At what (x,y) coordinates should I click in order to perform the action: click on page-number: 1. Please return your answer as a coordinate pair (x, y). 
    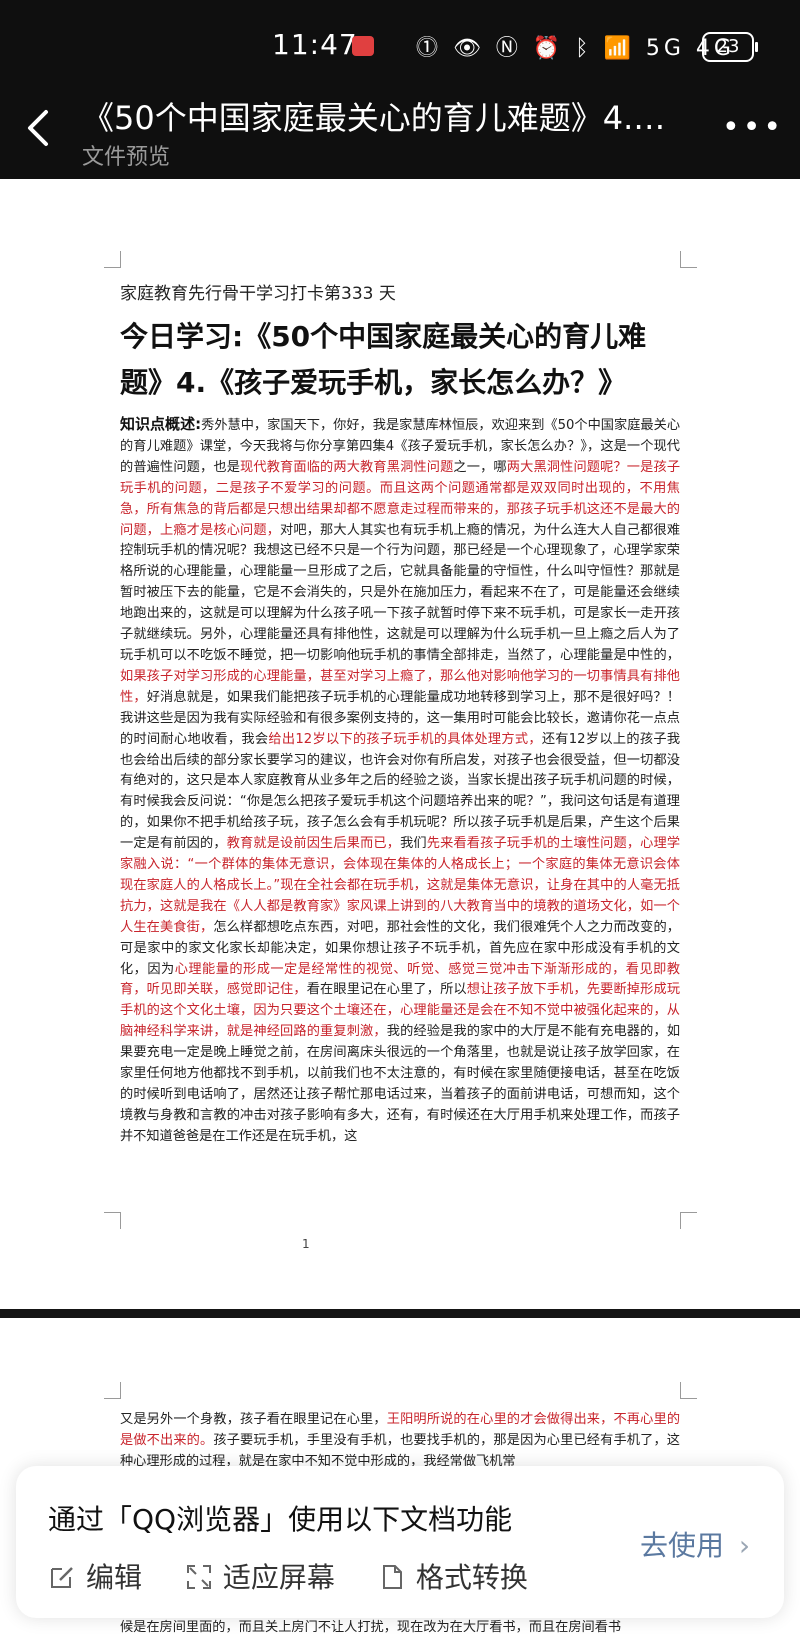
    Looking at the image, I should click on (306, 1244).